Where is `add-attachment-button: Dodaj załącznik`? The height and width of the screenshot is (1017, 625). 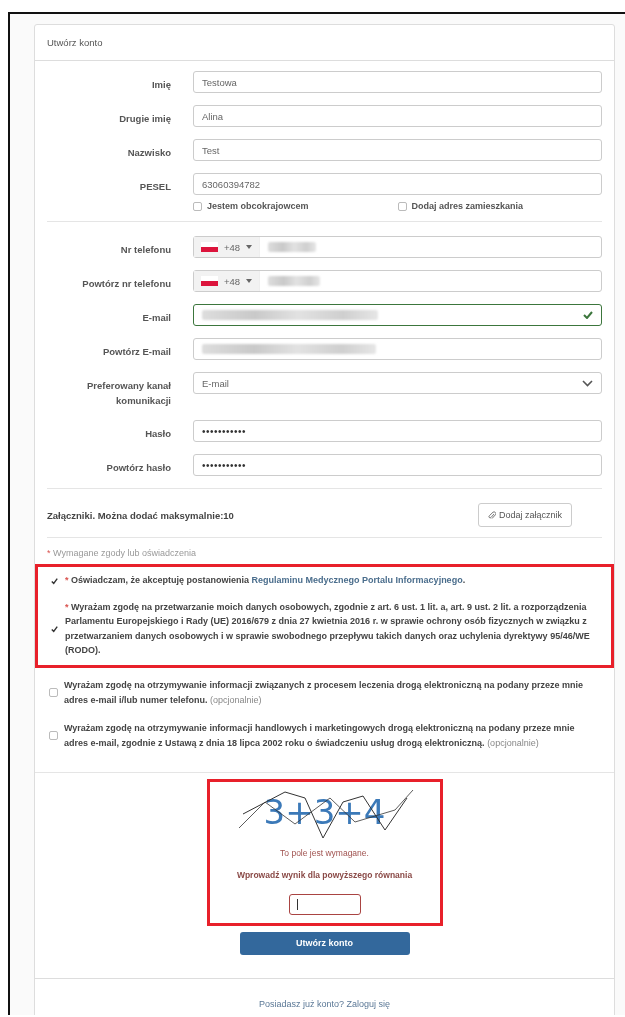 add-attachment-button: Dodaj załącznik is located at coordinates (524, 515).